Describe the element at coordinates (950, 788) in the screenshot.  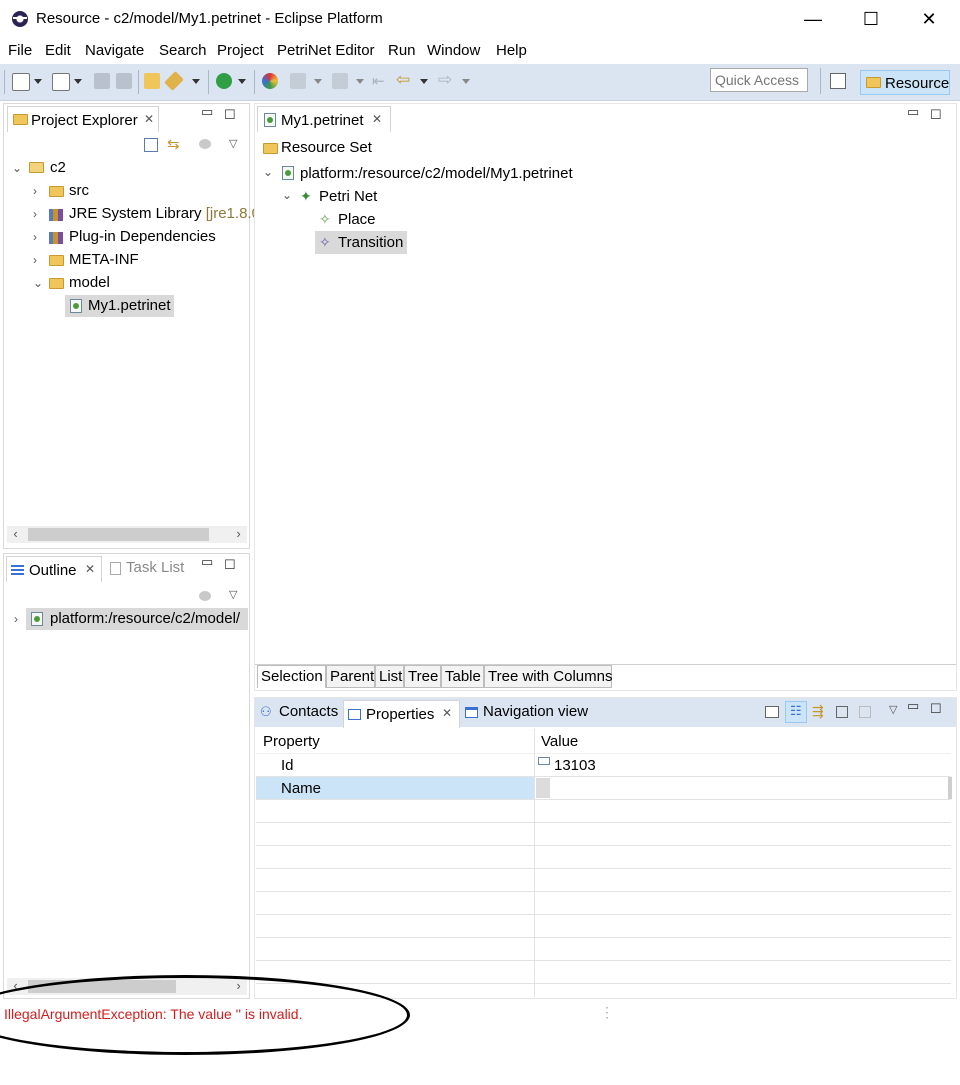
I see `vertical-scrollbar-thumb` at that location.